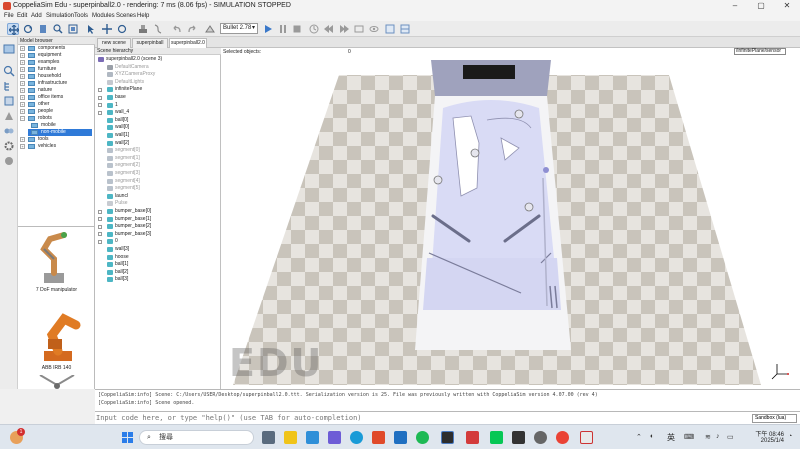  What do you see at coordinates (57, 382) in the screenshot?
I see `delta-robot-thumbnail` at bounding box center [57, 382].